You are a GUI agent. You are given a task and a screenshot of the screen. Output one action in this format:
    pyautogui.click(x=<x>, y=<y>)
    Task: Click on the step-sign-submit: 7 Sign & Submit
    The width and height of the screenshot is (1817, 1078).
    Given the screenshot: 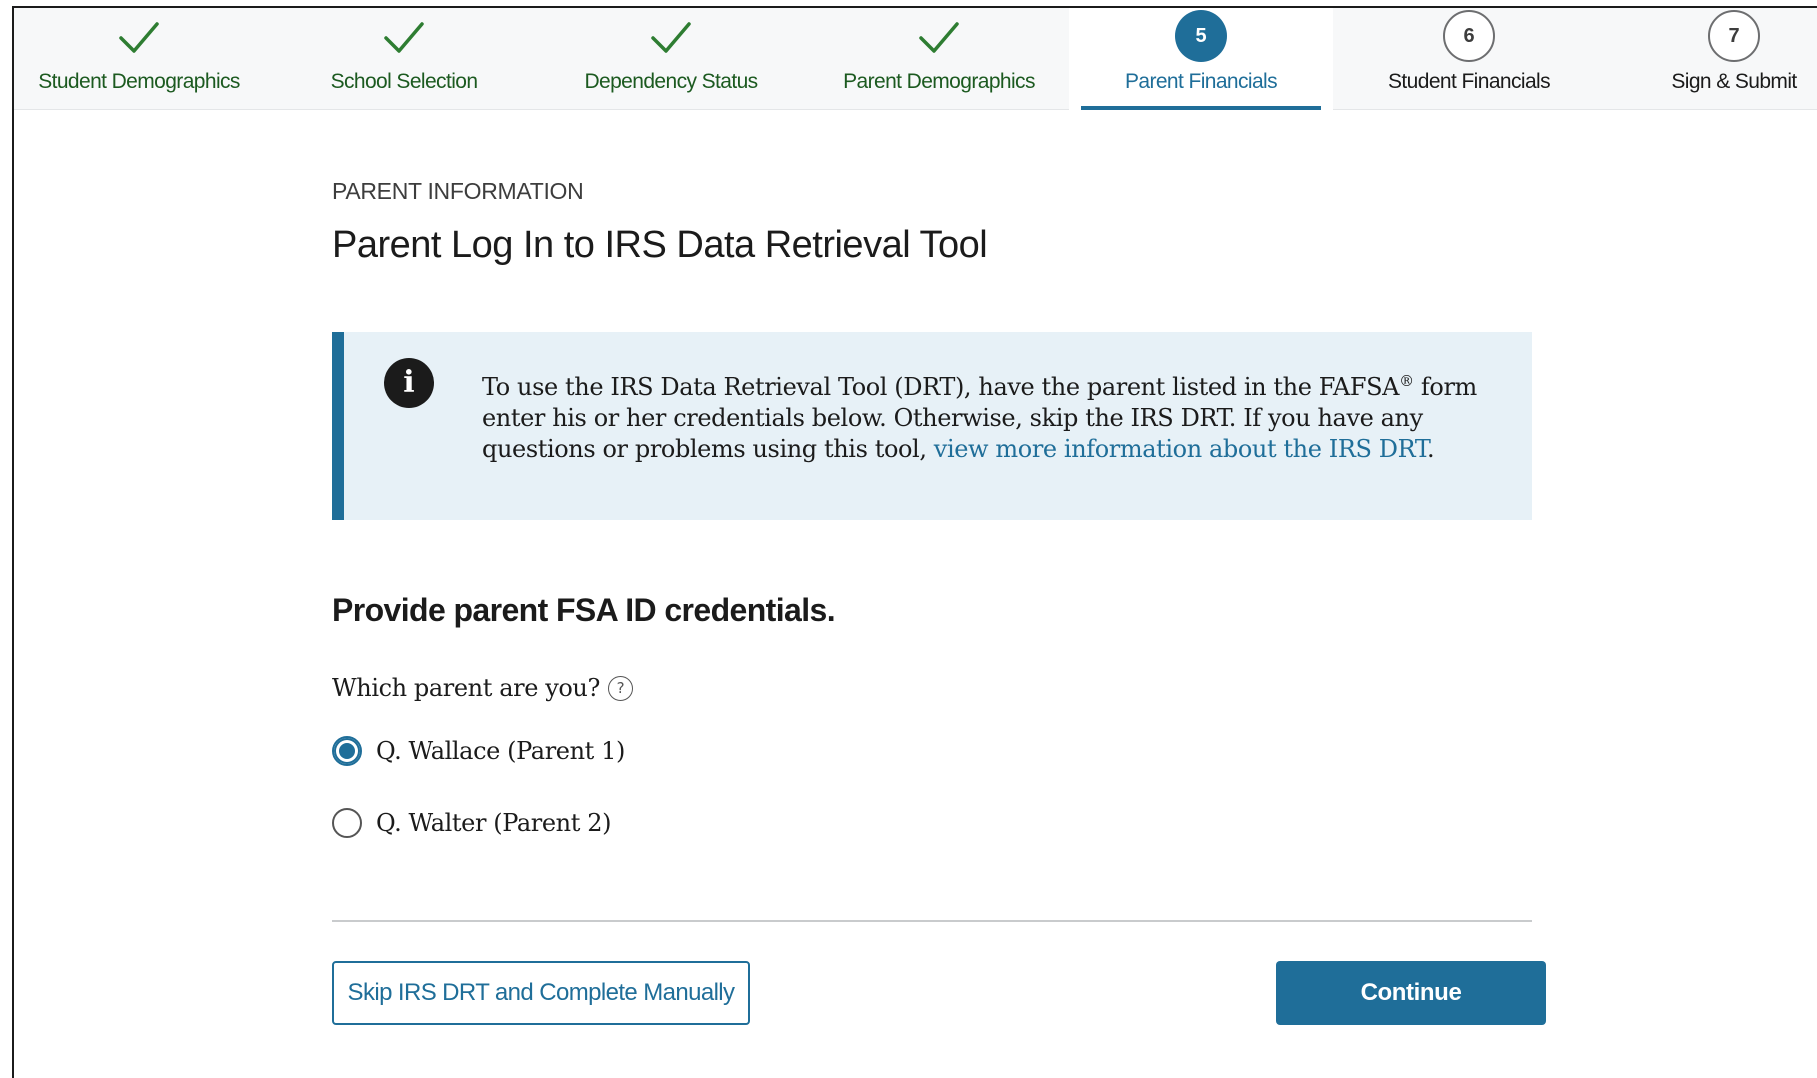 What is the action you would take?
    pyautogui.click(x=1713, y=59)
    